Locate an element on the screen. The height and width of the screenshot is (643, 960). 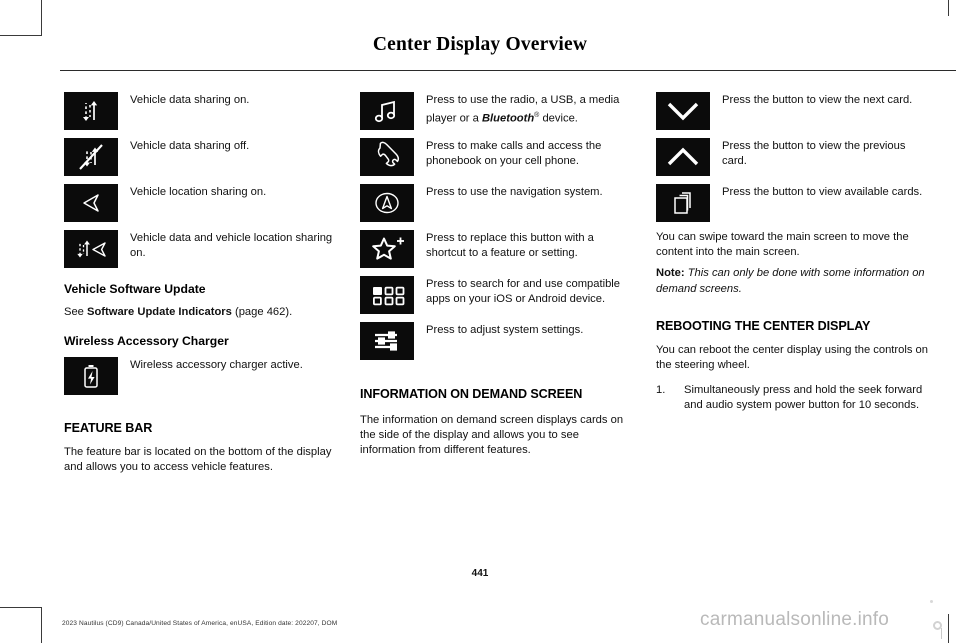
data-sharing-on-icon is located at coordinates (91, 111).